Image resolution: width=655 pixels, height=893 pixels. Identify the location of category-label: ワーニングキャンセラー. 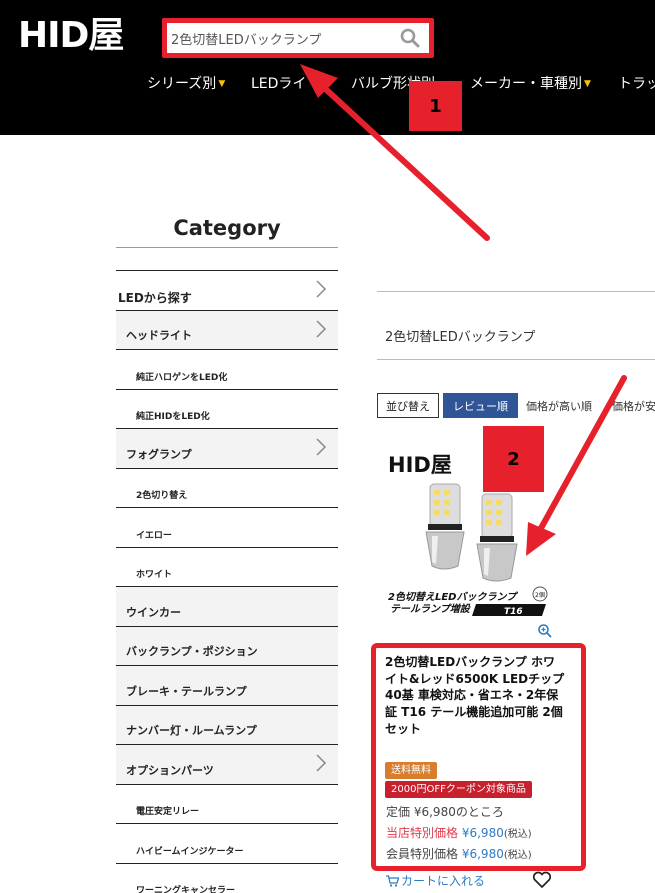
(186, 889).